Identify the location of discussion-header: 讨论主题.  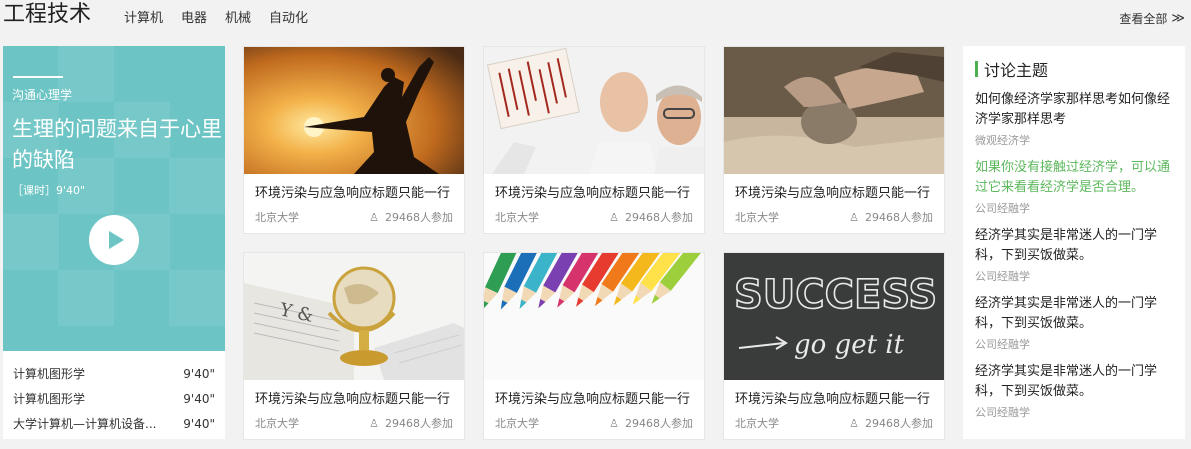
(1074, 69).